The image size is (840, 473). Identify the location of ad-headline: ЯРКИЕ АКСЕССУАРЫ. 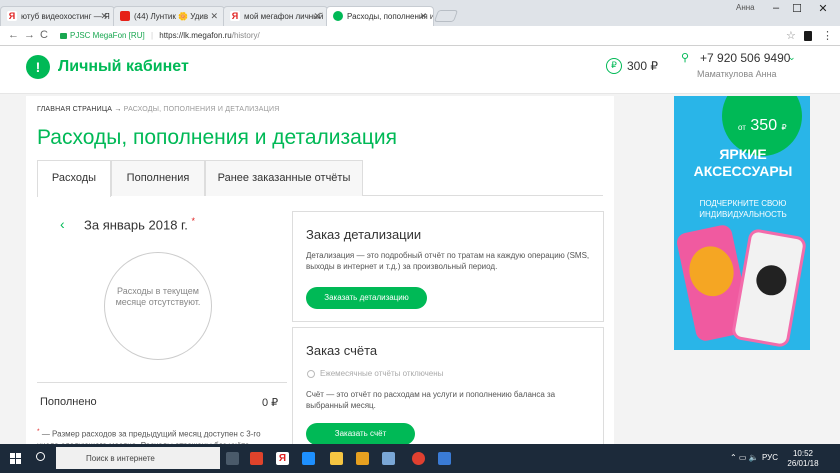
(743, 162).